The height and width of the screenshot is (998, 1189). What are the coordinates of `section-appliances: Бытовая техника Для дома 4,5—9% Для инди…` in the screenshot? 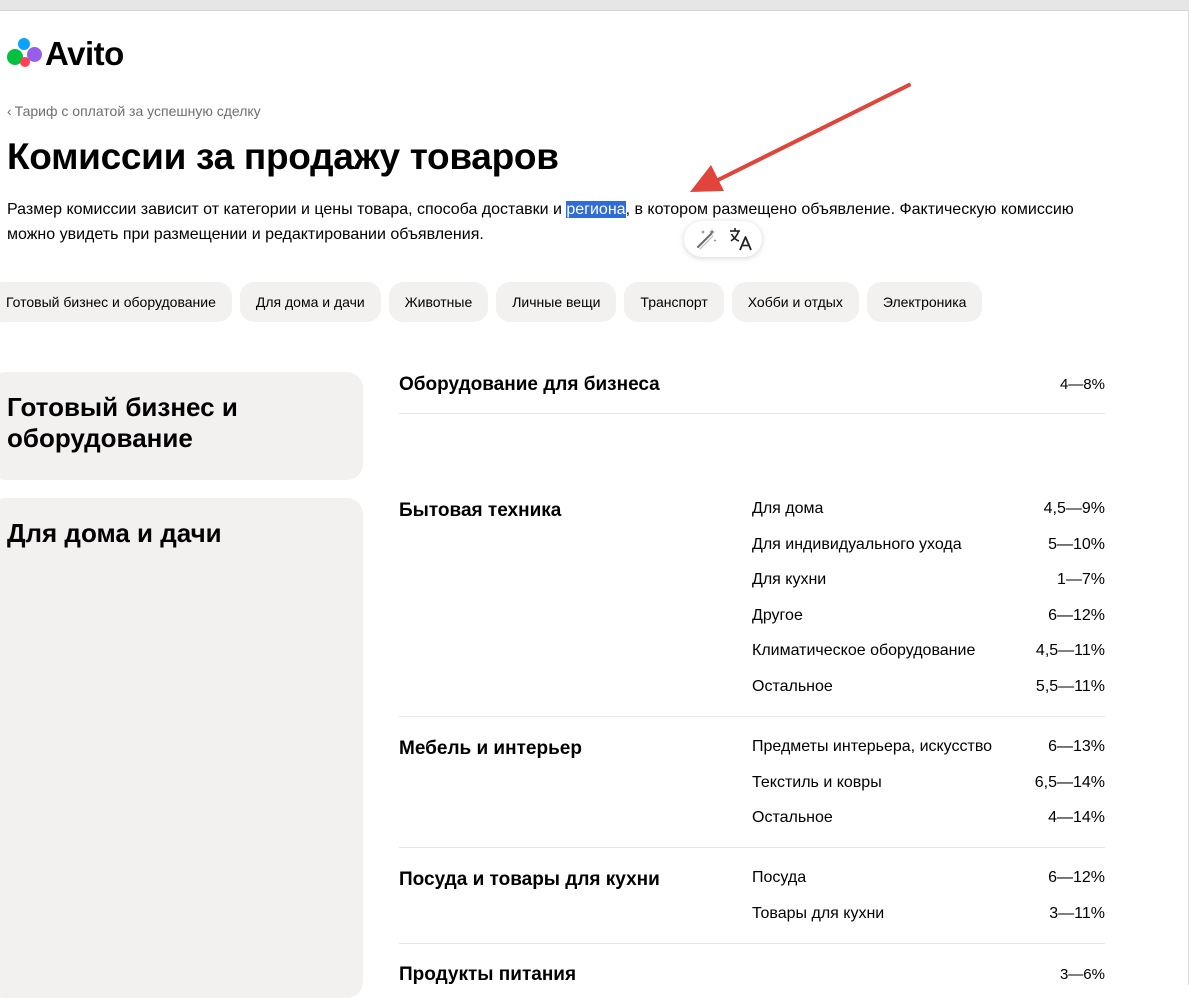 It's located at (752, 608).